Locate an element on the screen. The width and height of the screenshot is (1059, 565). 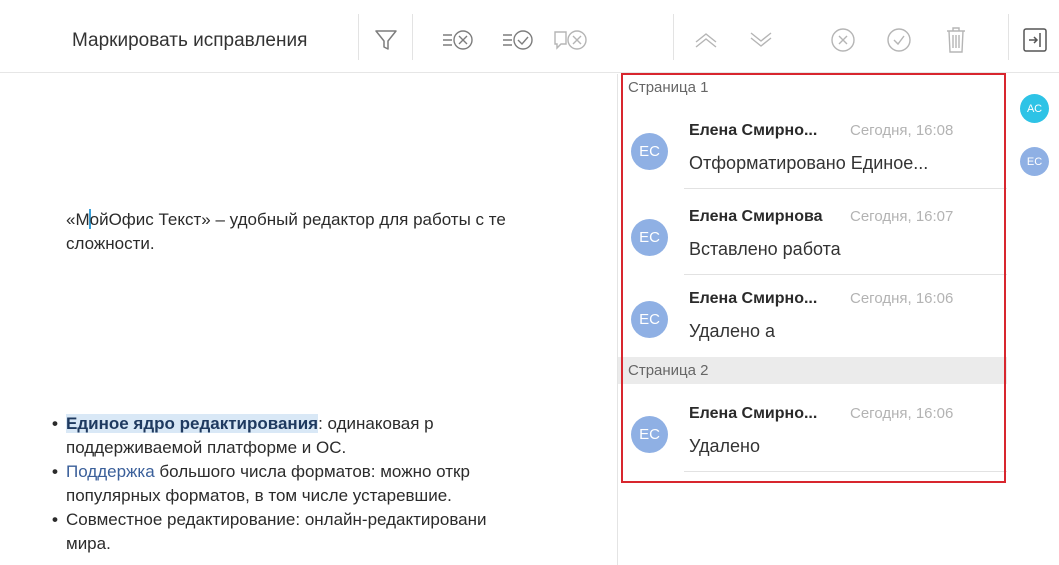
change-text: Удалено is located at coordinates (725, 446).